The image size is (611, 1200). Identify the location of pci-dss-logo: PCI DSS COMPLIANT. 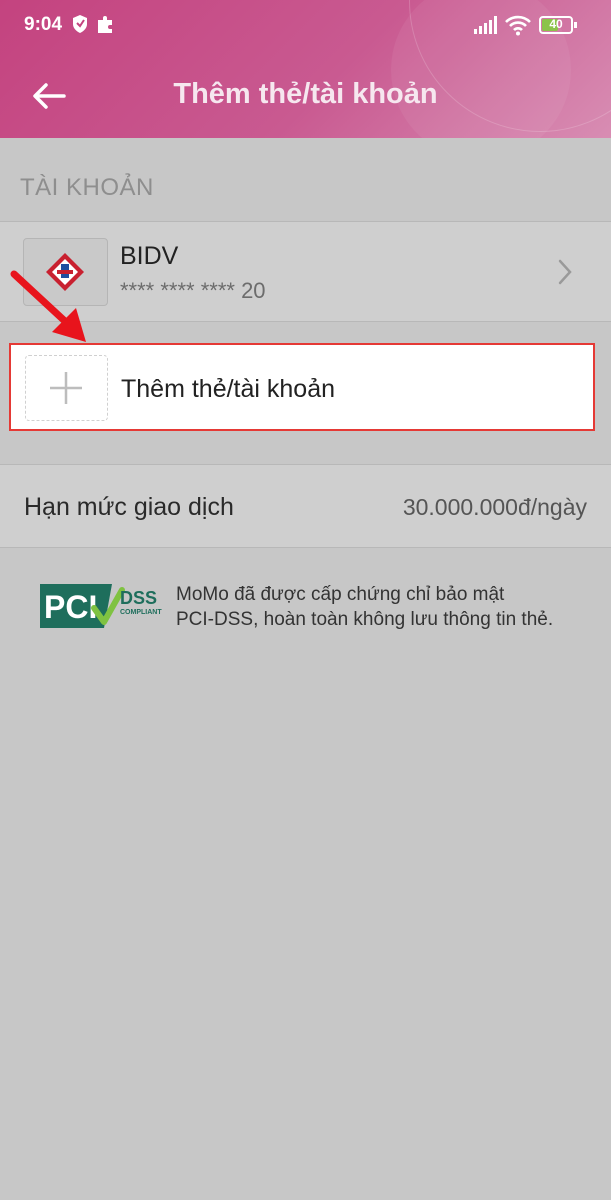
(101, 606).